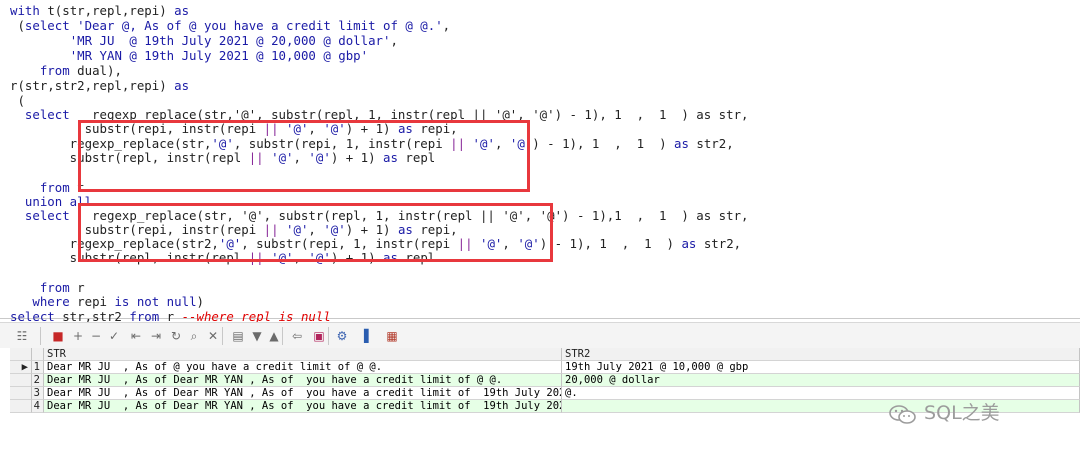 The width and height of the screenshot is (1080, 462). I want to click on chart-icon: ▐, so click(364, 336).